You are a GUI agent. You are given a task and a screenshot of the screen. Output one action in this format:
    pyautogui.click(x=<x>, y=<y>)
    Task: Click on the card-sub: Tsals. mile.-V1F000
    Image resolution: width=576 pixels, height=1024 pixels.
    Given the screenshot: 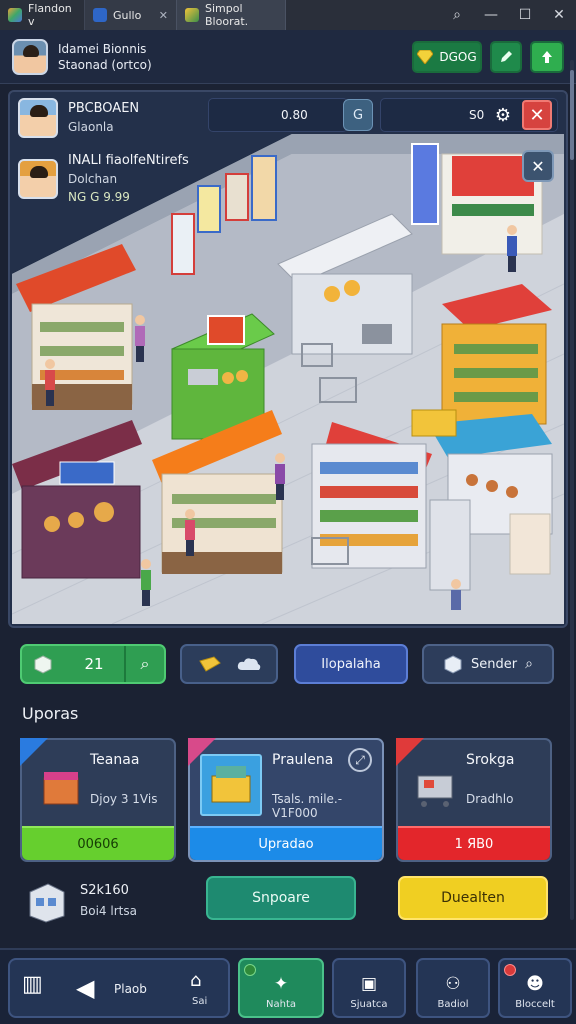 What is the action you would take?
    pyautogui.click(x=307, y=806)
    